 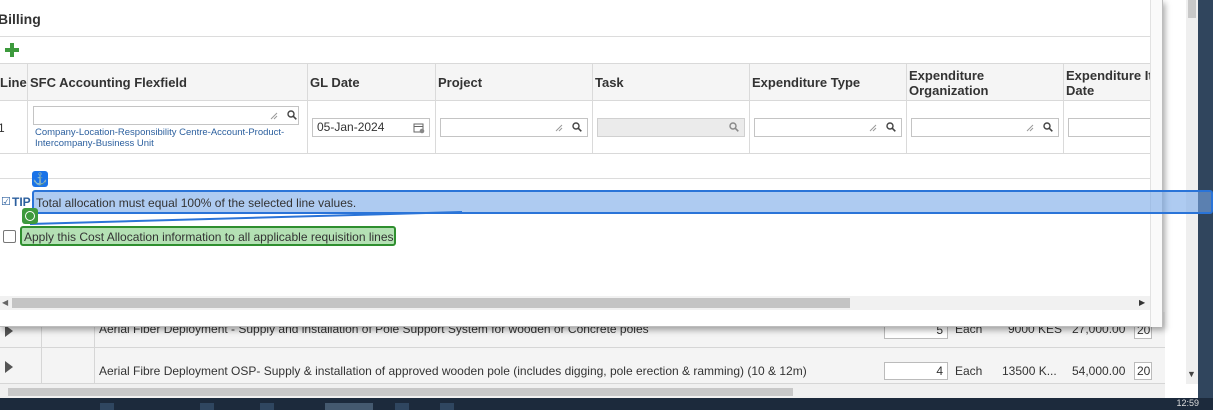 What do you see at coordinates (1142, 302) in the screenshot?
I see `scroll-right-arrow-icon: ▶` at bounding box center [1142, 302].